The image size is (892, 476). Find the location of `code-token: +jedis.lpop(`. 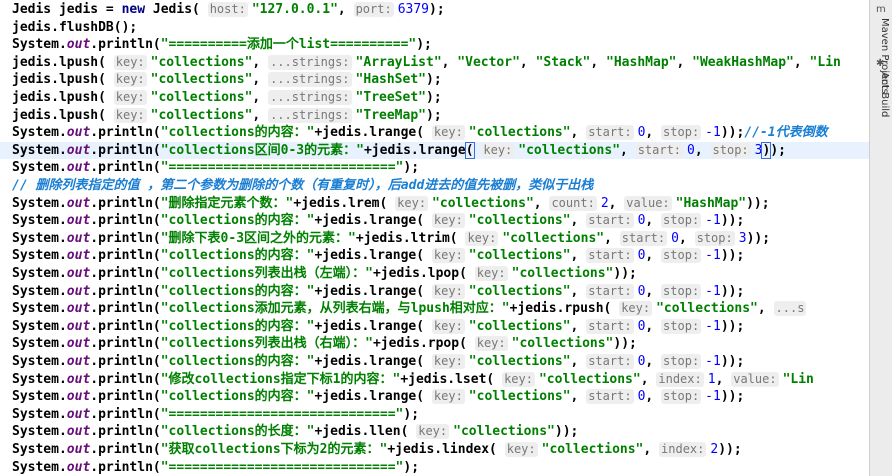

code-token: +jedis.lpop( is located at coordinates (423, 273).